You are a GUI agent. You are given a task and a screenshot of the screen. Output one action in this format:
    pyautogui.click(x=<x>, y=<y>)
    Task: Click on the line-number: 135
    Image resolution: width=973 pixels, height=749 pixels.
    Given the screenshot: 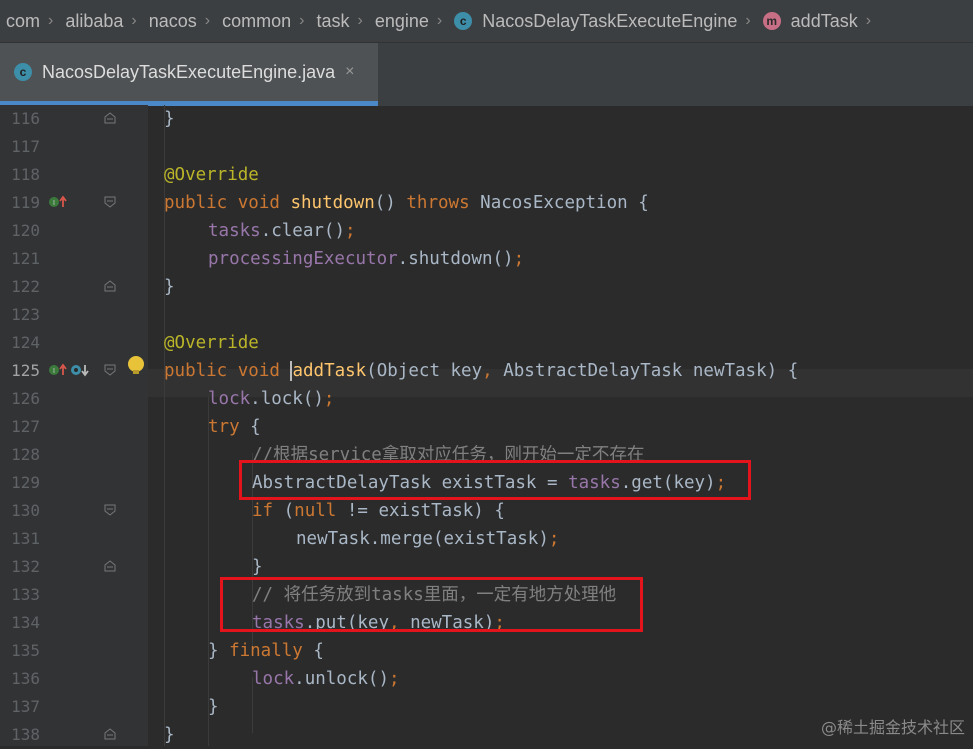 What is the action you would take?
    pyautogui.click(x=20, y=650)
    